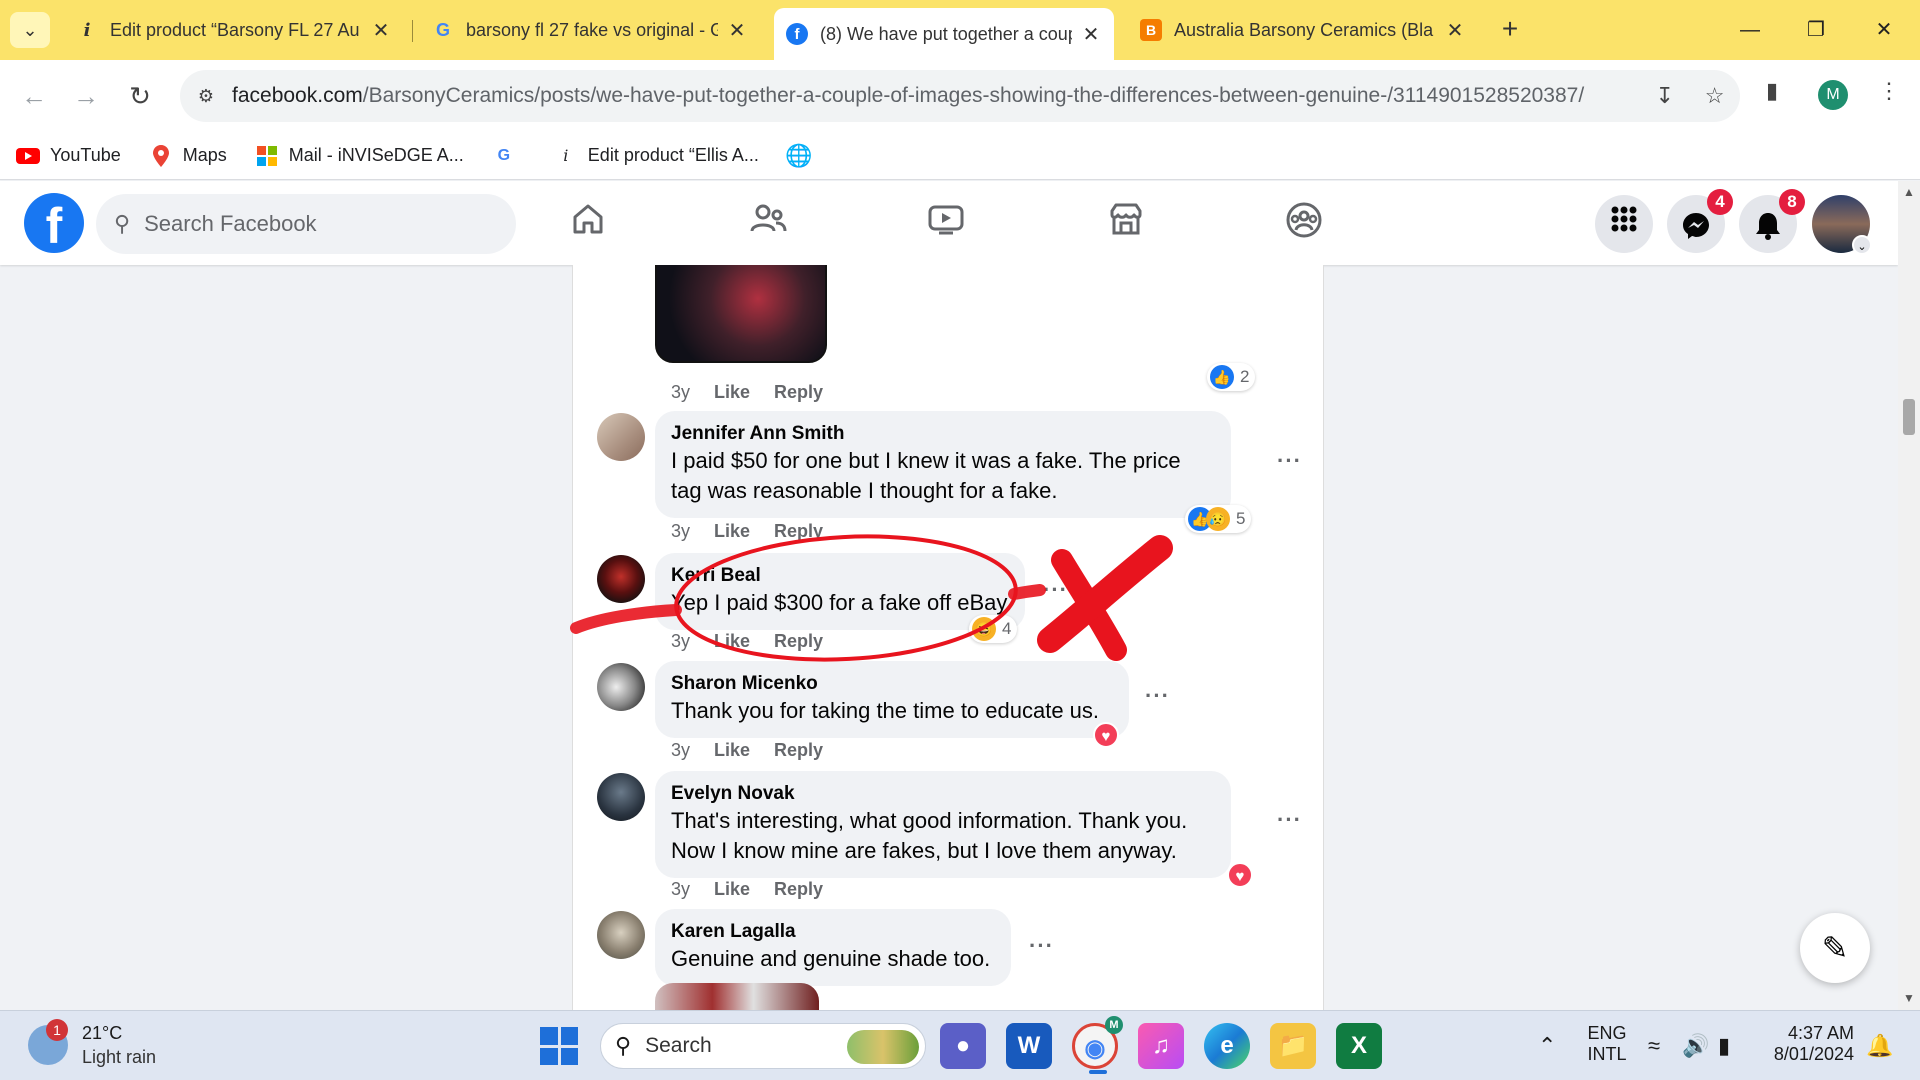  Describe the element at coordinates (1547, 1046) in the screenshot. I see `chevron-up-icon: ⌃` at that location.